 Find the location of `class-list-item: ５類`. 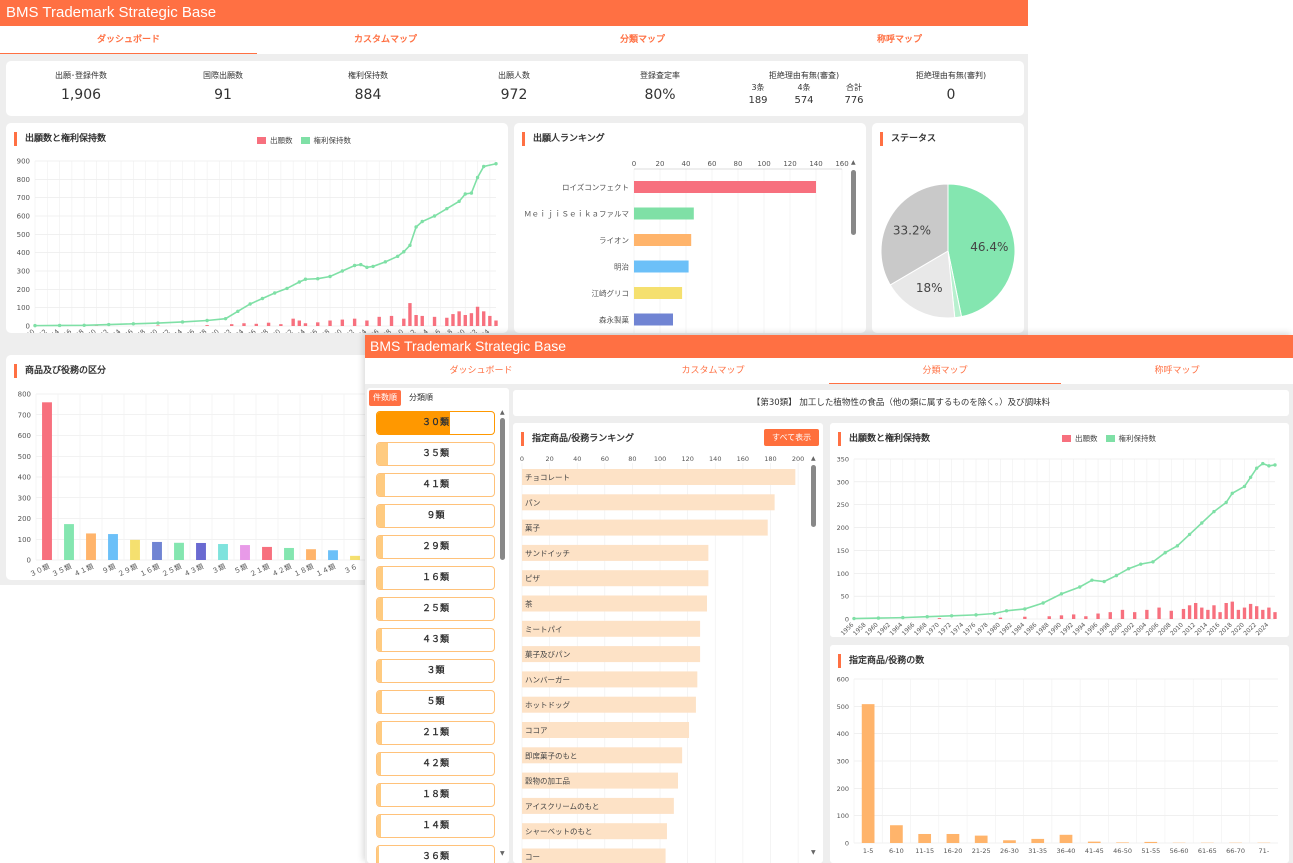

class-list-item: ５類 is located at coordinates (435, 702).